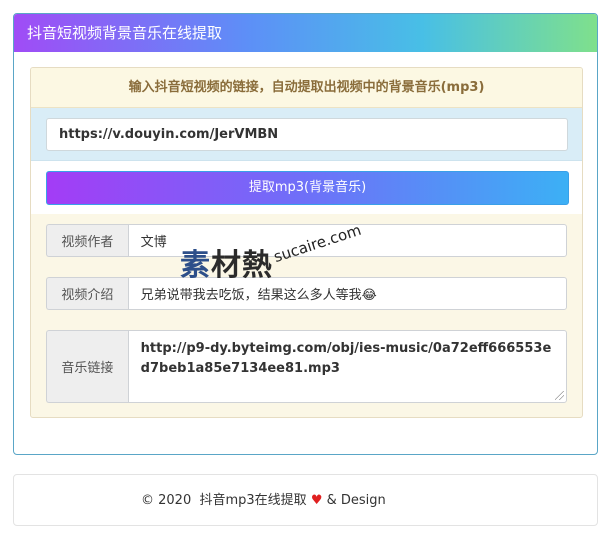 This screenshot has width=609, height=545. I want to click on description-value: 兄弟说带我去吃饭，结果这么多人等我😂, so click(347, 293).